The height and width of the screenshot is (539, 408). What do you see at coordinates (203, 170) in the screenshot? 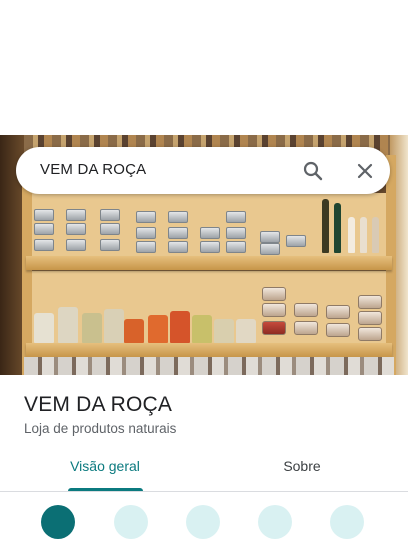
I see `search-bar: VEM DA ROÇA` at bounding box center [203, 170].